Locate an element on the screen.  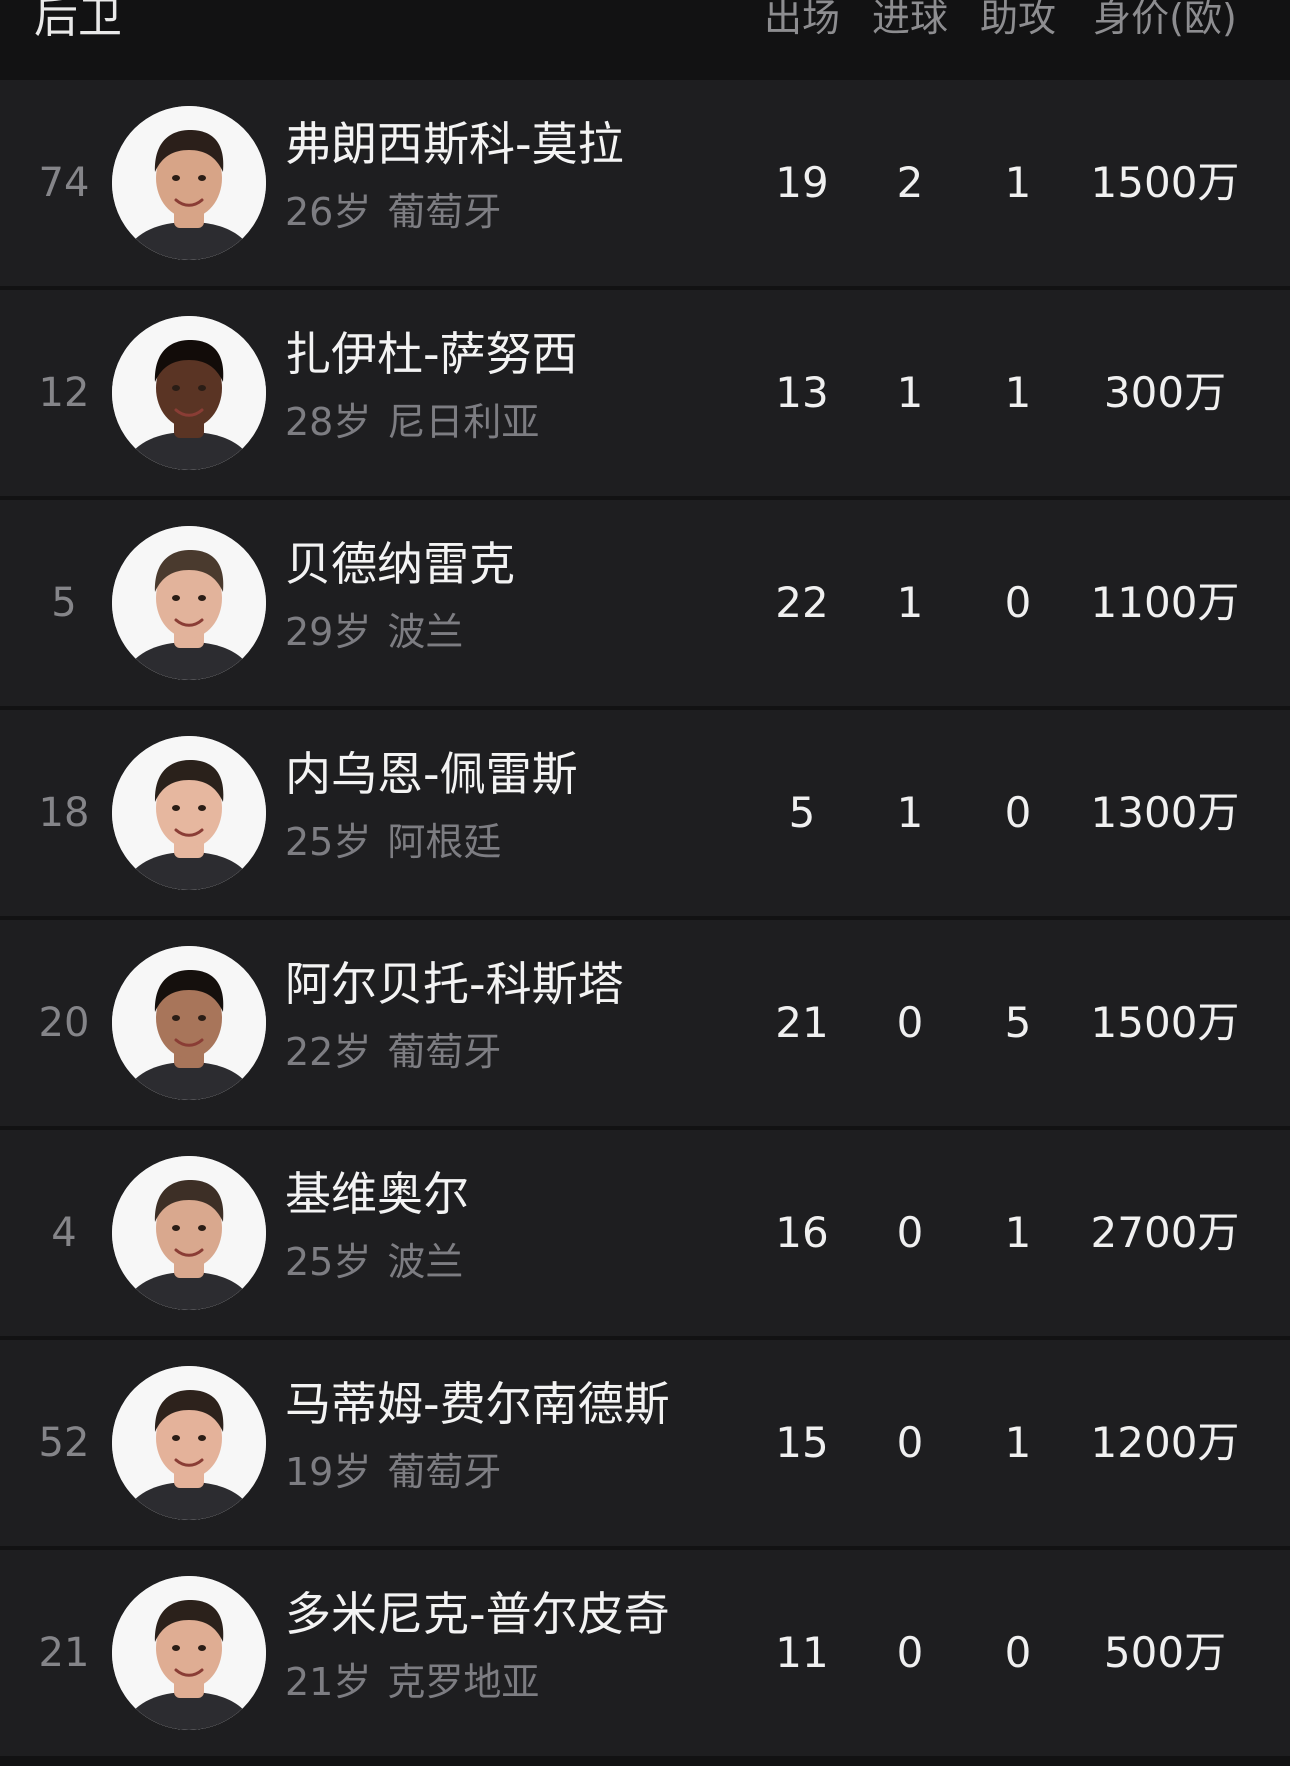
column-header-assists: 助攻 is located at coordinates (1018, 25).